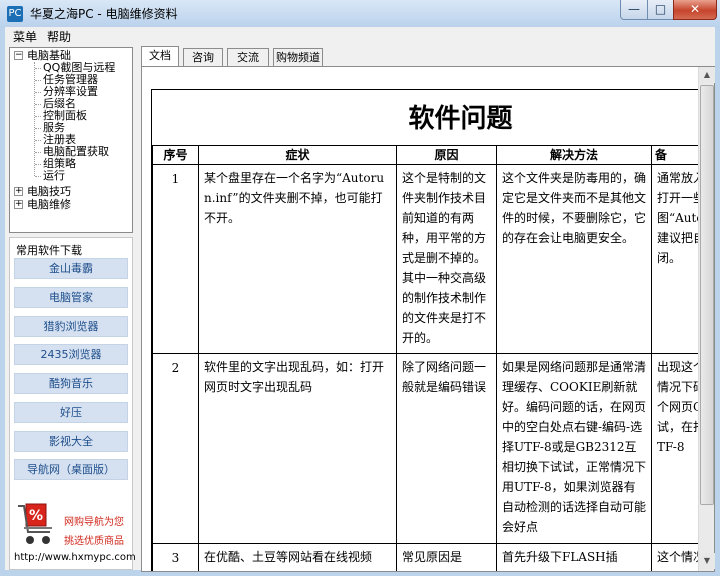 The image size is (720, 576). I want to click on cell-num: 1, so click(175, 259).